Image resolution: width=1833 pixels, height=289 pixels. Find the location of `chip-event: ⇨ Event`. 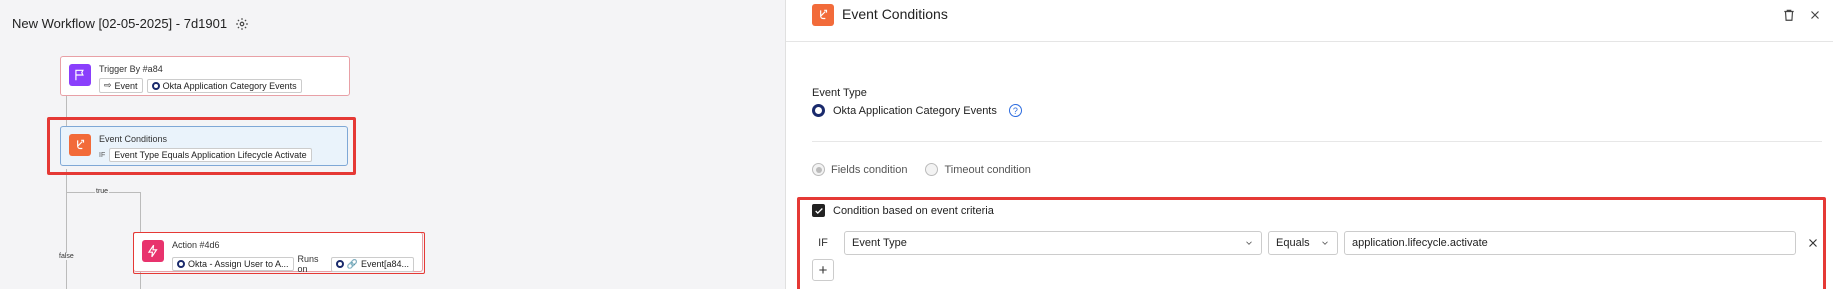

chip-event: ⇨ Event is located at coordinates (121, 85).